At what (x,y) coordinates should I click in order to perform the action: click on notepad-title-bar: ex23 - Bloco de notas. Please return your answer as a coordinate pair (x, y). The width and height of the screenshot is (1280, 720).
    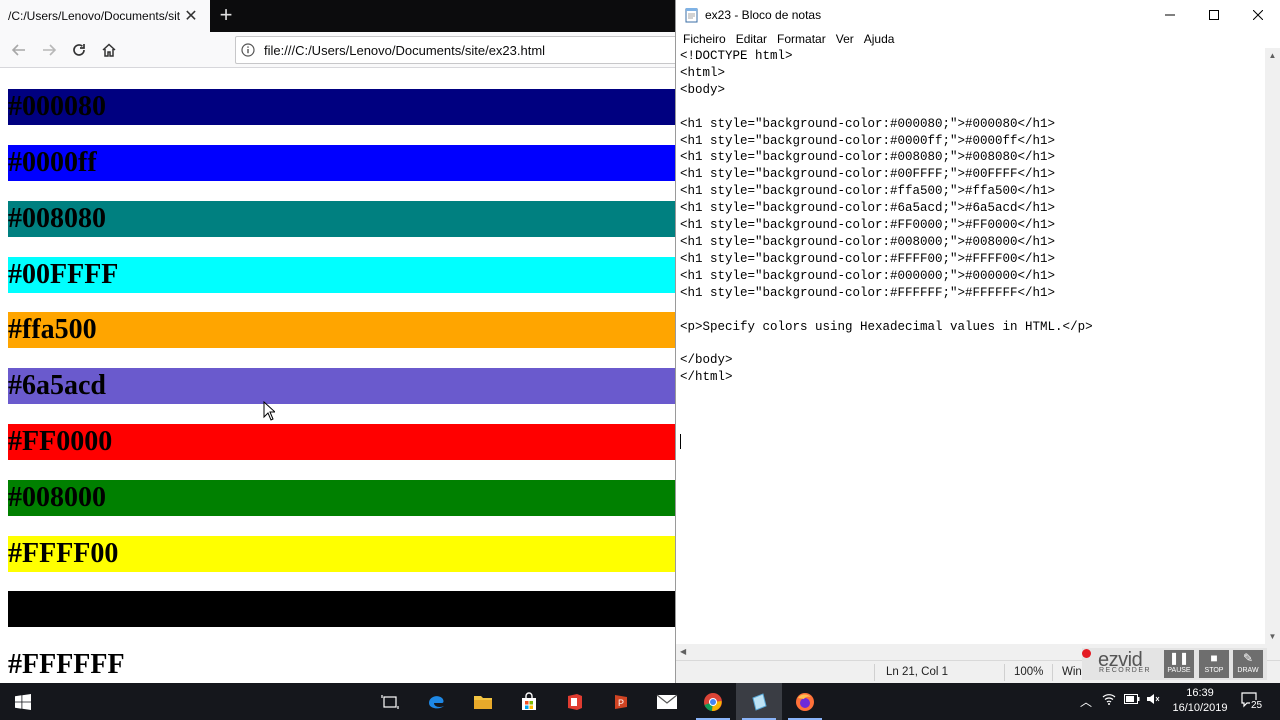
    Looking at the image, I should click on (978, 15).